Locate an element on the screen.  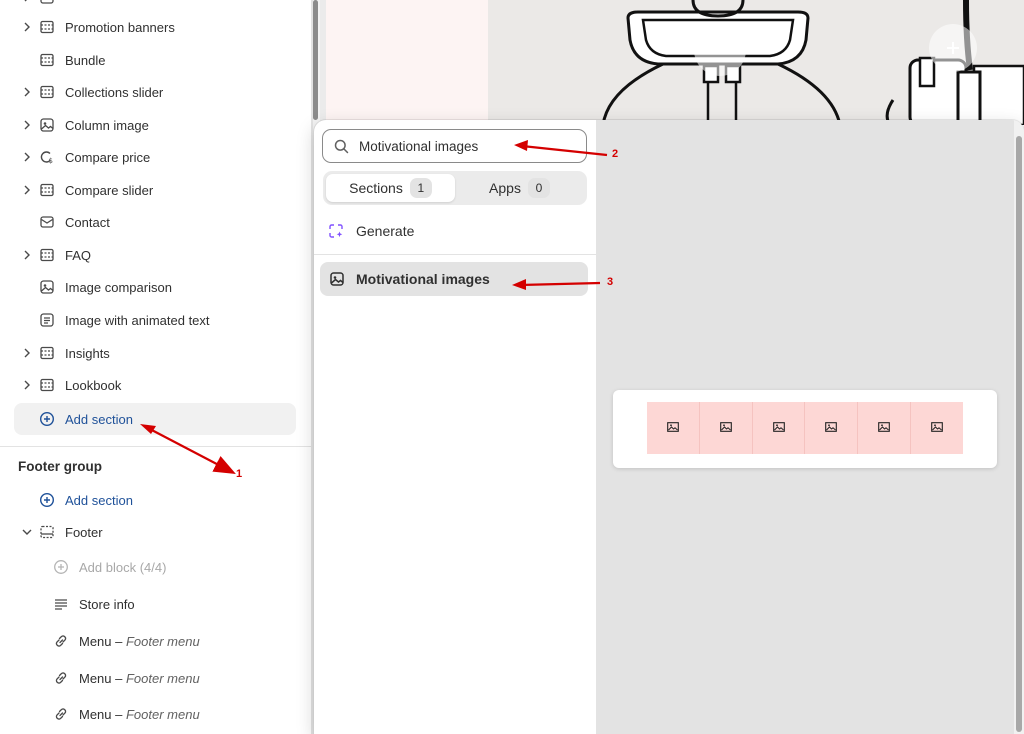
image-tile-row is located at coordinates (805, 428).